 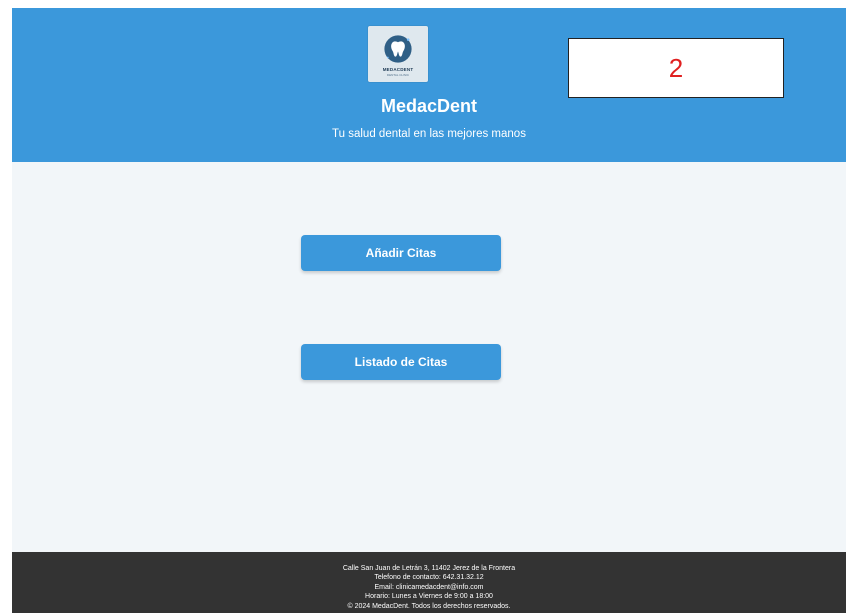 What do you see at coordinates (398, 69) in the screenshot?
I see `logo-wordmark: MEDACDENT` at bounding box center [398, 69].